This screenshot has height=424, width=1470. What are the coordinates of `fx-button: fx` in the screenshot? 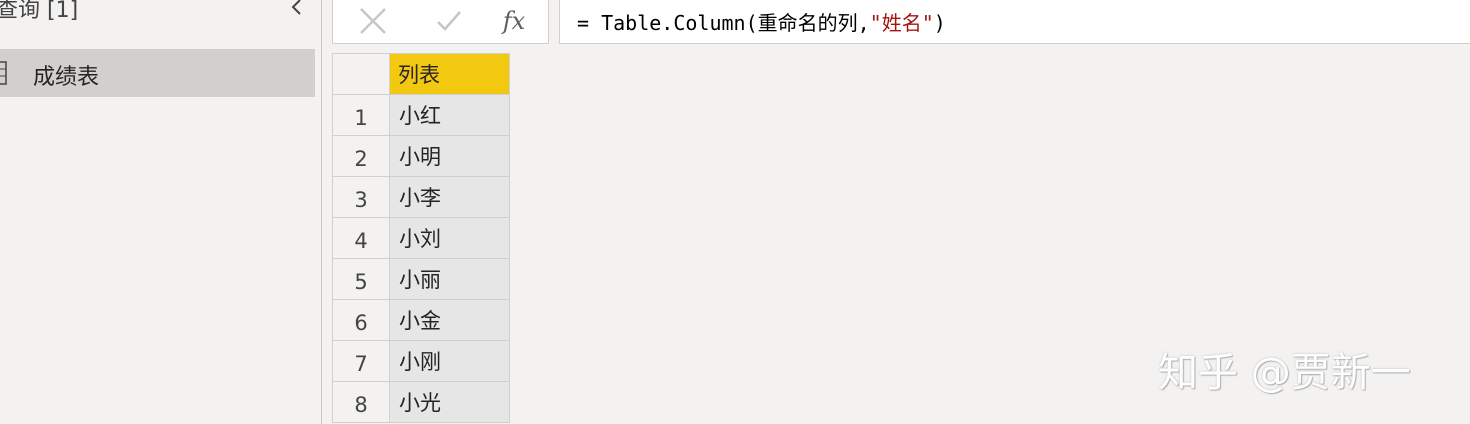 It's located at (514, 21).